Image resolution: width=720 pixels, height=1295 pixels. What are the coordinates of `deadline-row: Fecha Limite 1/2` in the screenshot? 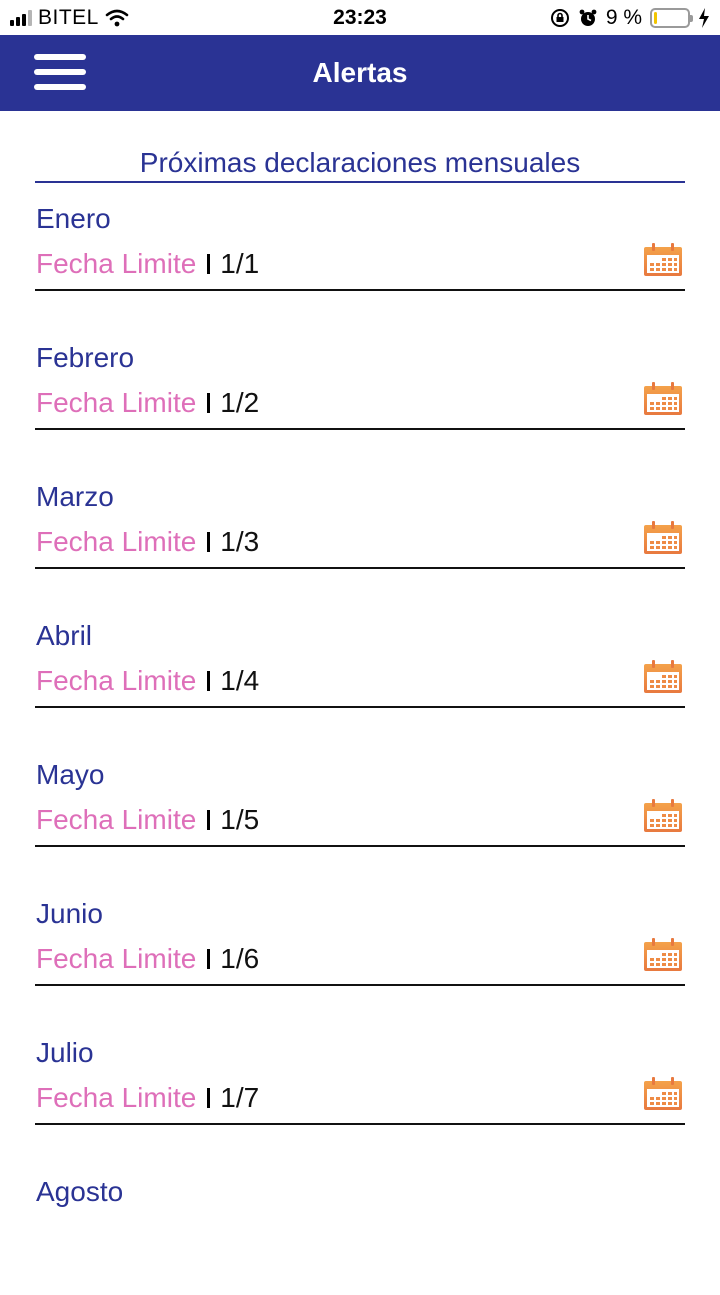 It's located at (147, 403).